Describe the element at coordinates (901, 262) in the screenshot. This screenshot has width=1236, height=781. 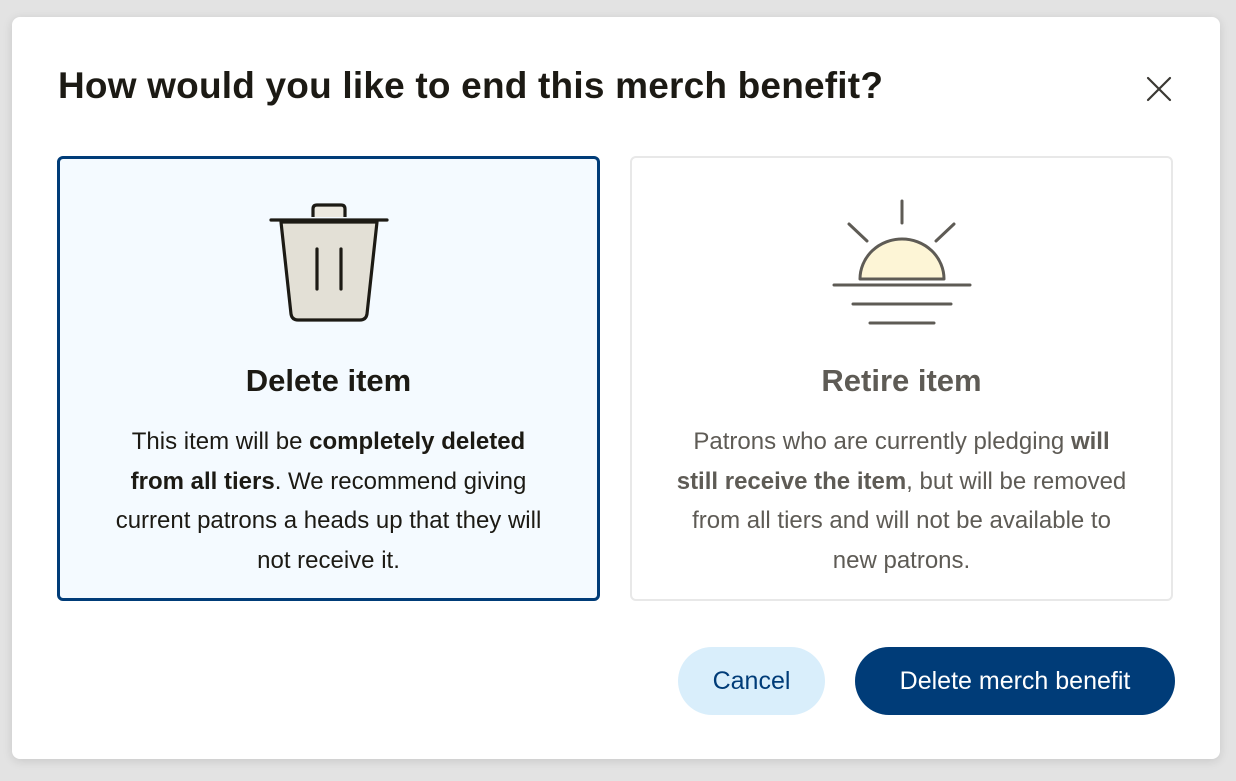
I see `sunset-icon` at that location.